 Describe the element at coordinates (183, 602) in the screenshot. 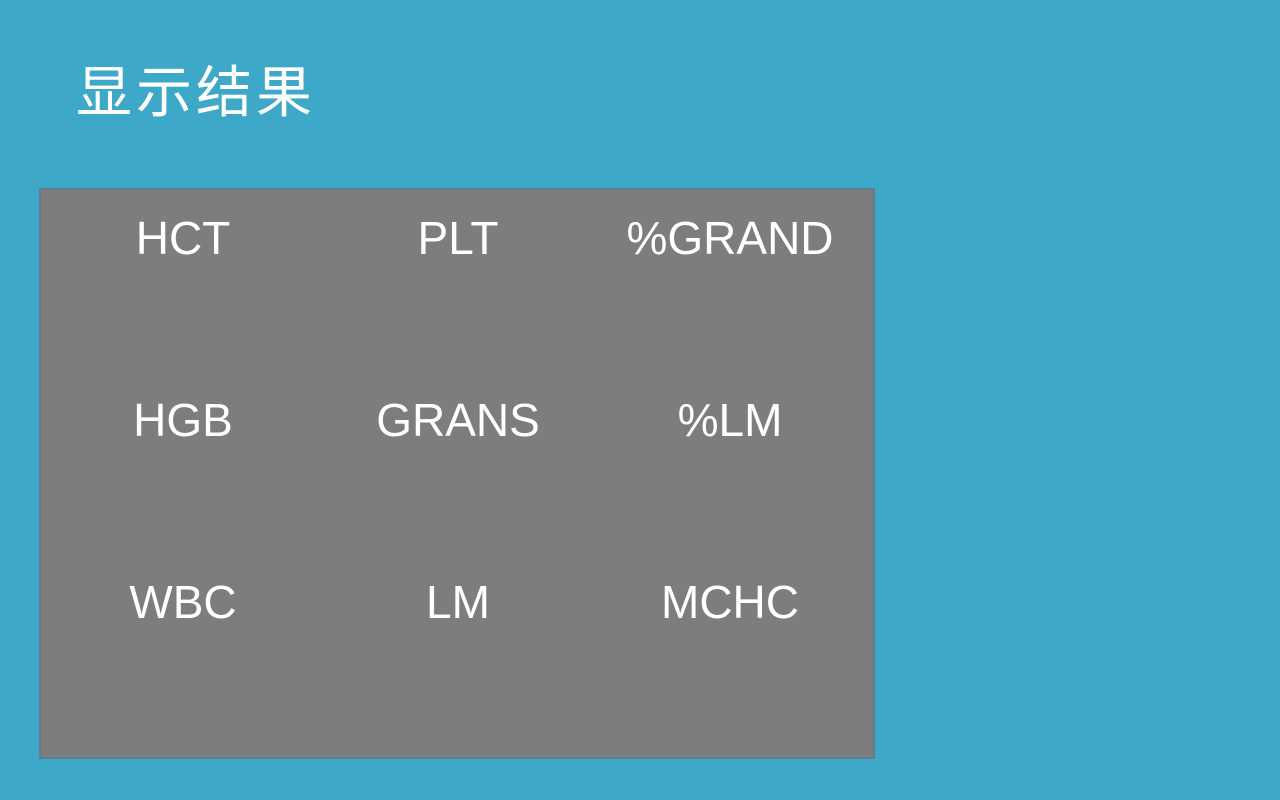

I see `result-wbc: WBC` at that location.